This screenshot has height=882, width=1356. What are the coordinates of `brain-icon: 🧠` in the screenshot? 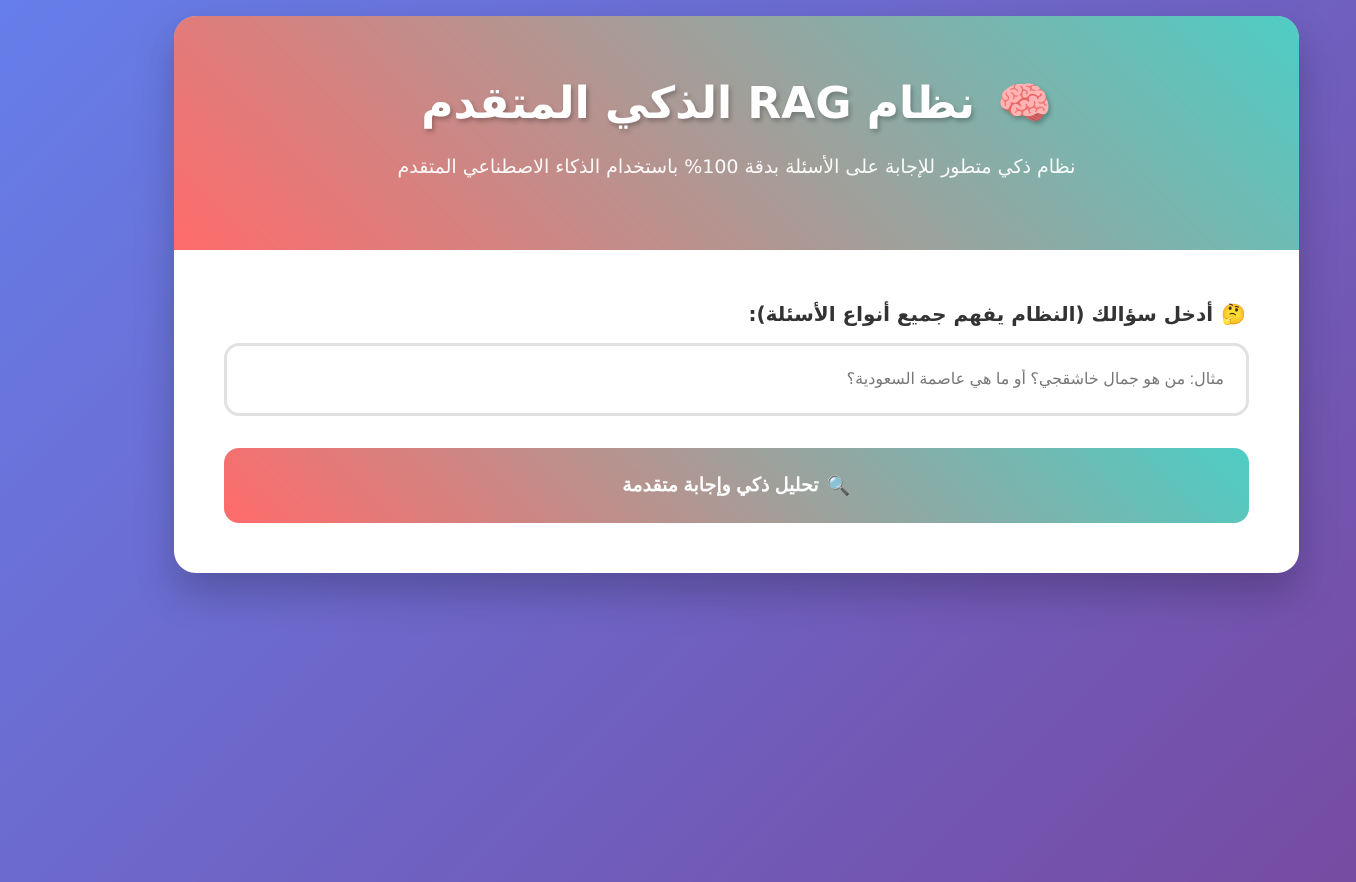 It's located at (1024, 103).